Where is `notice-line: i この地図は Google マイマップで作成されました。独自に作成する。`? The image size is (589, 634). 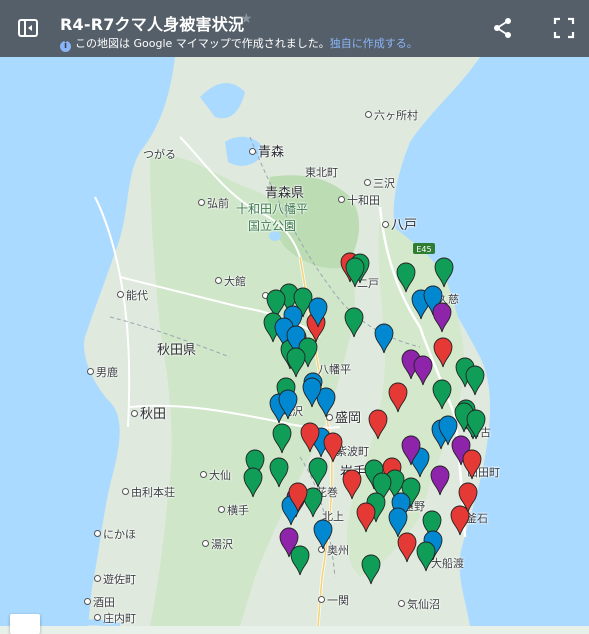
notice-line: i この地図は Google マイマップで作成されました。独自に作成する。 is located at coordinates (239, 43).